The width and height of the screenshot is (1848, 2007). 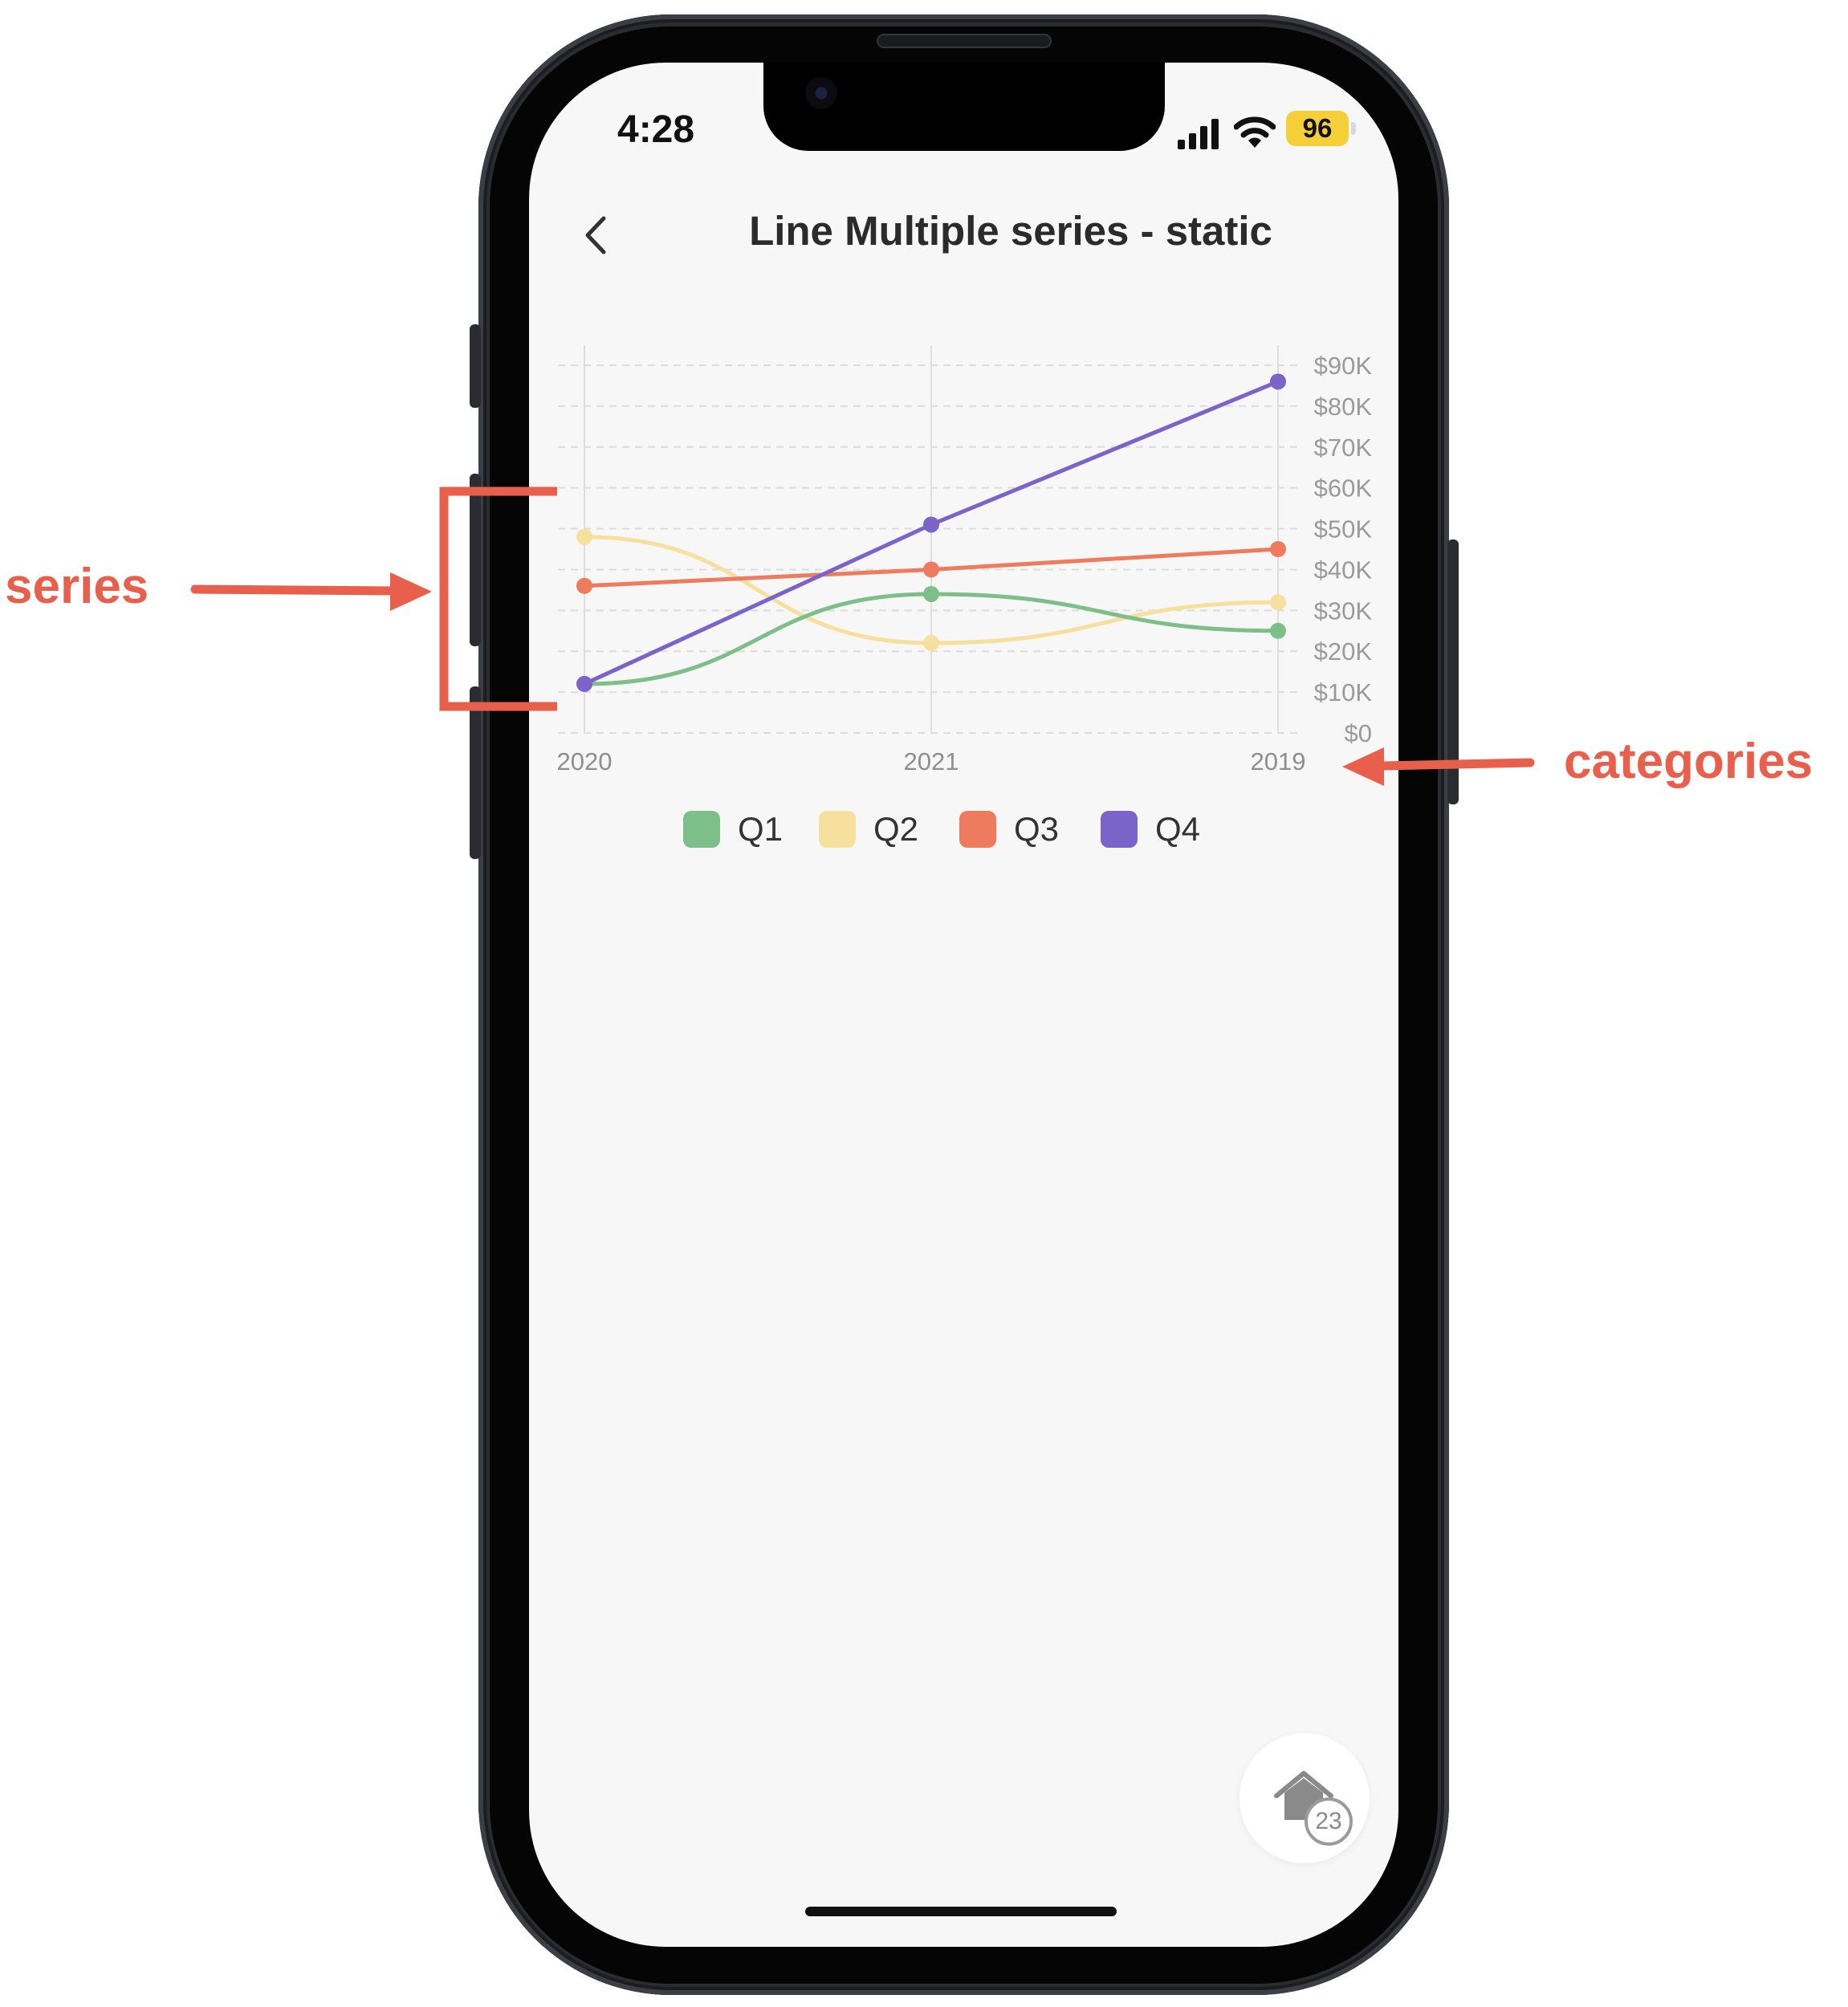 I want to click on series-annotation-graphics, so click(x=862, y=636).